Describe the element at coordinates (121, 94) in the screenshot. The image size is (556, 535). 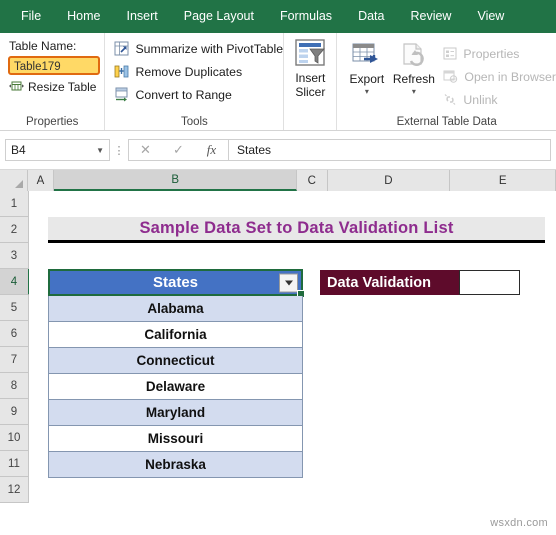
I see `convert-to-range-icon` at that location.